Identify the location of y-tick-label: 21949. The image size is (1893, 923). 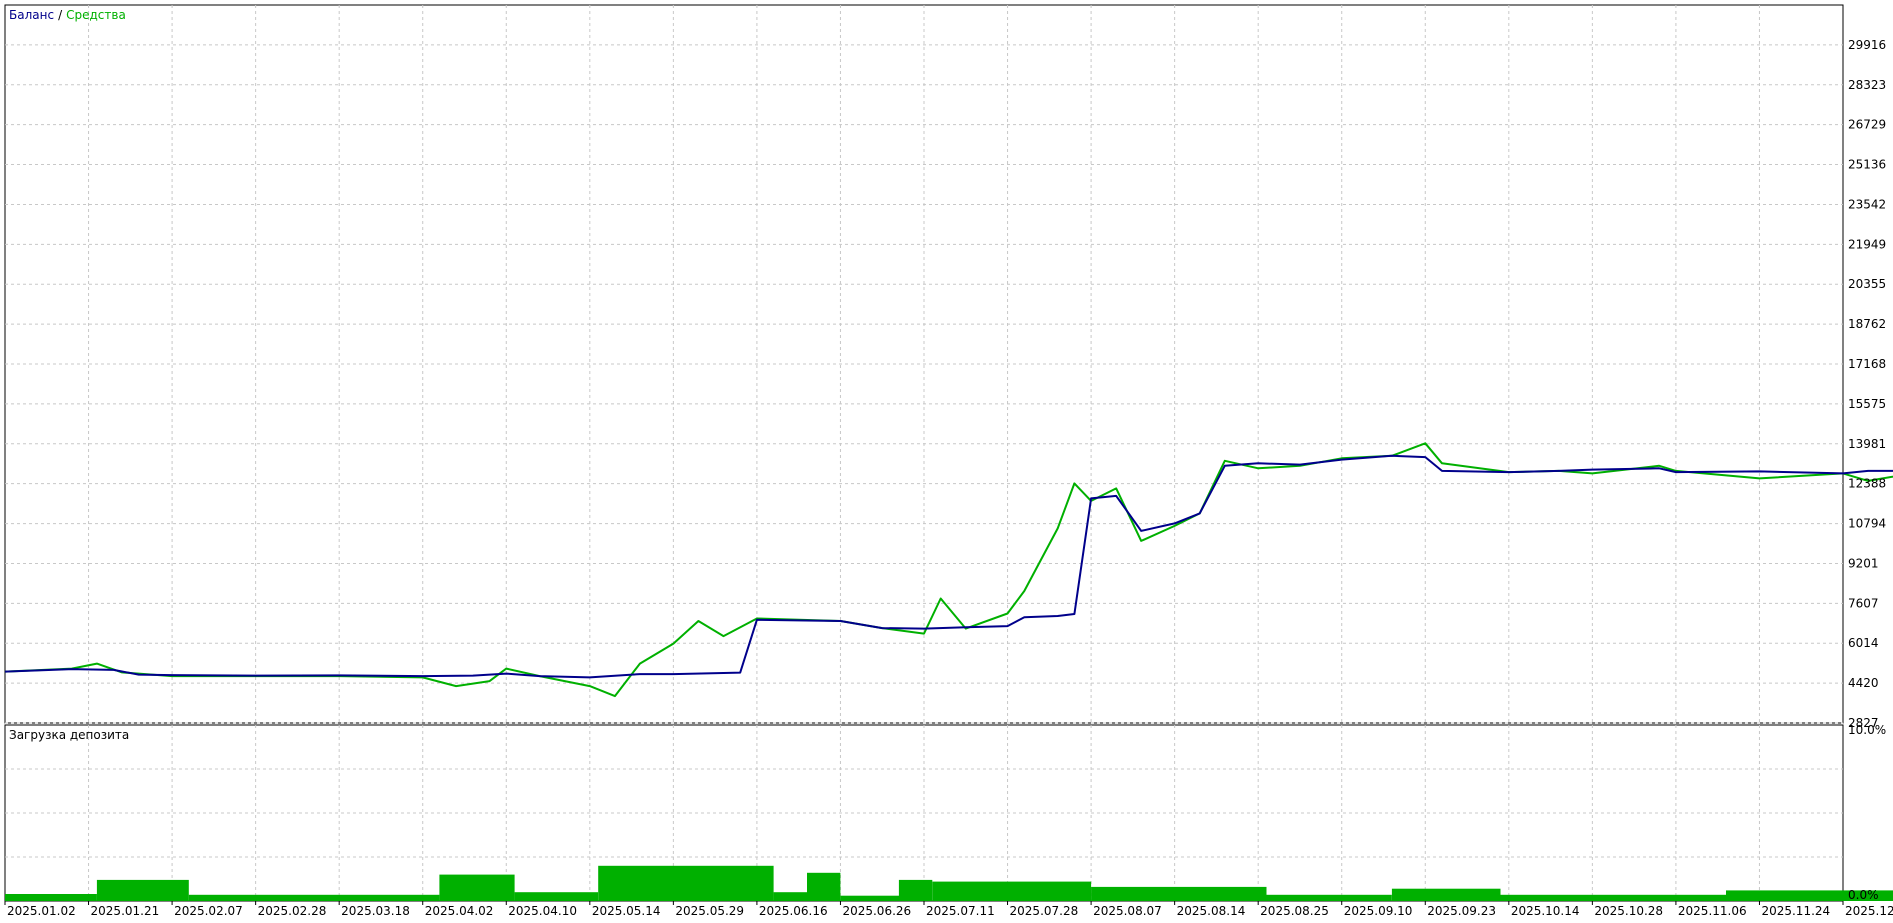
(1867, 244).